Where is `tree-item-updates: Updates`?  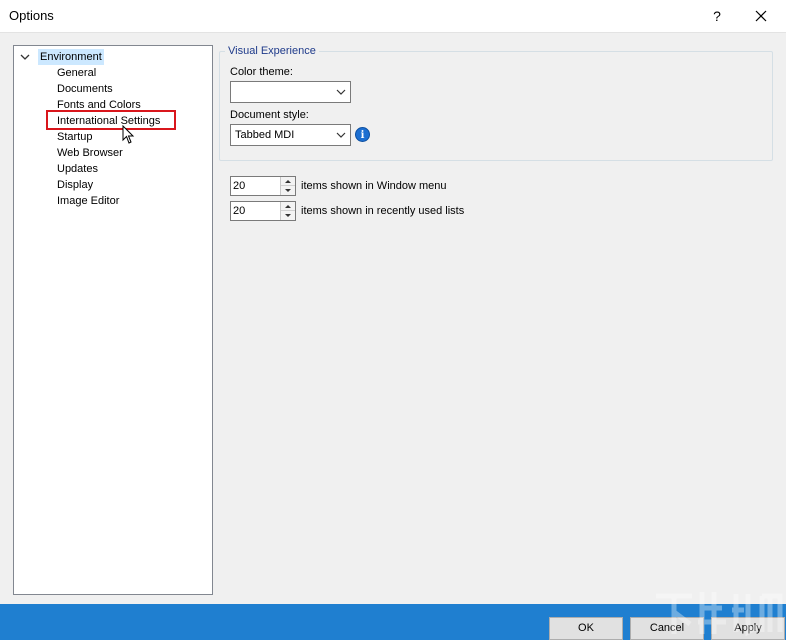
tree-item-updates: Updates is located at coordinates (77, 169).